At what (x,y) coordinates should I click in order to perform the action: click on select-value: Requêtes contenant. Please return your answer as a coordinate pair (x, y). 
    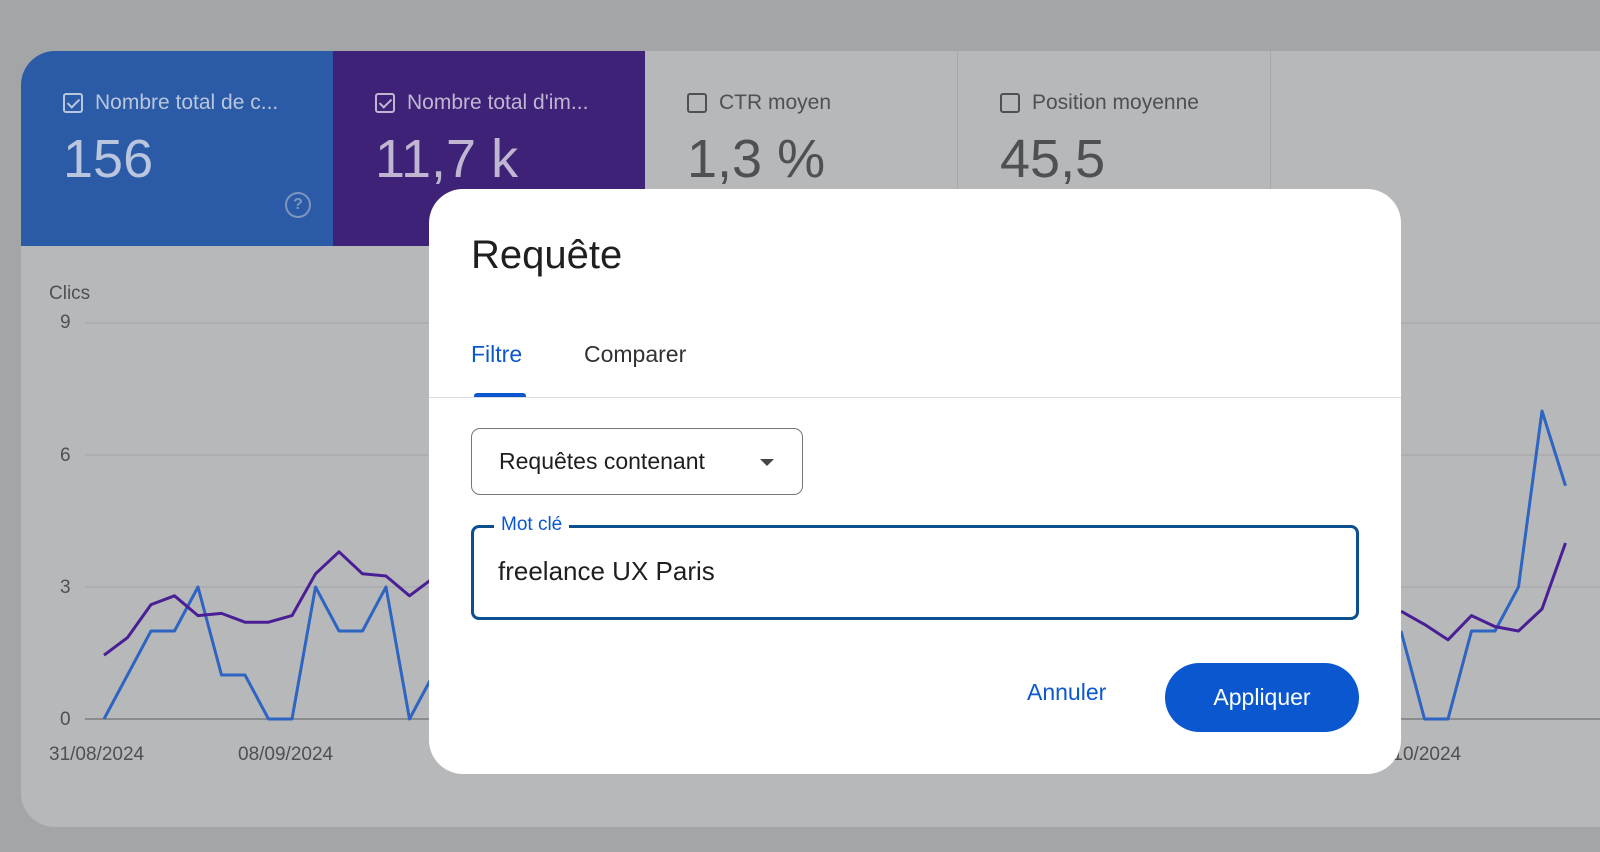
    Looking at the image, I should click on (602, 461).